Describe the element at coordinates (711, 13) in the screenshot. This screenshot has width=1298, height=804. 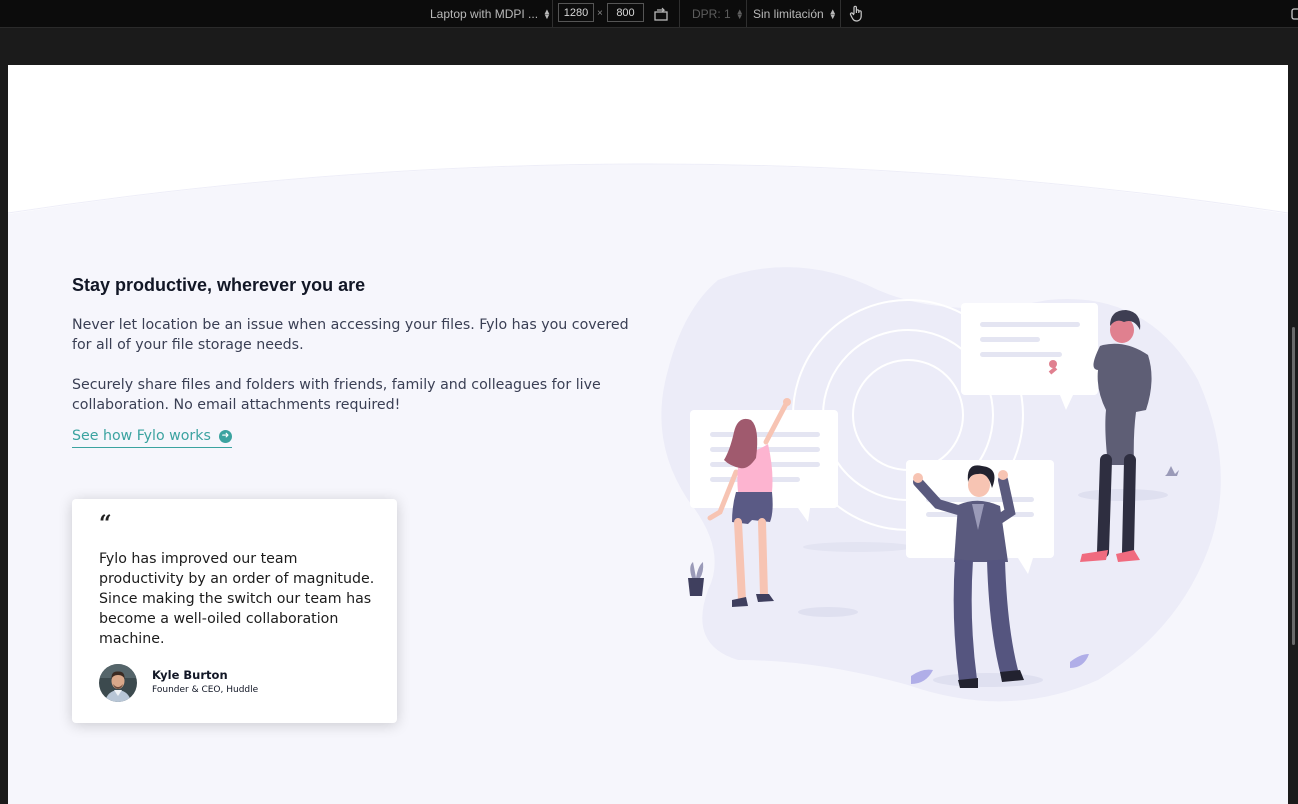
I see `dpr-label: DPR: 1` at that location.